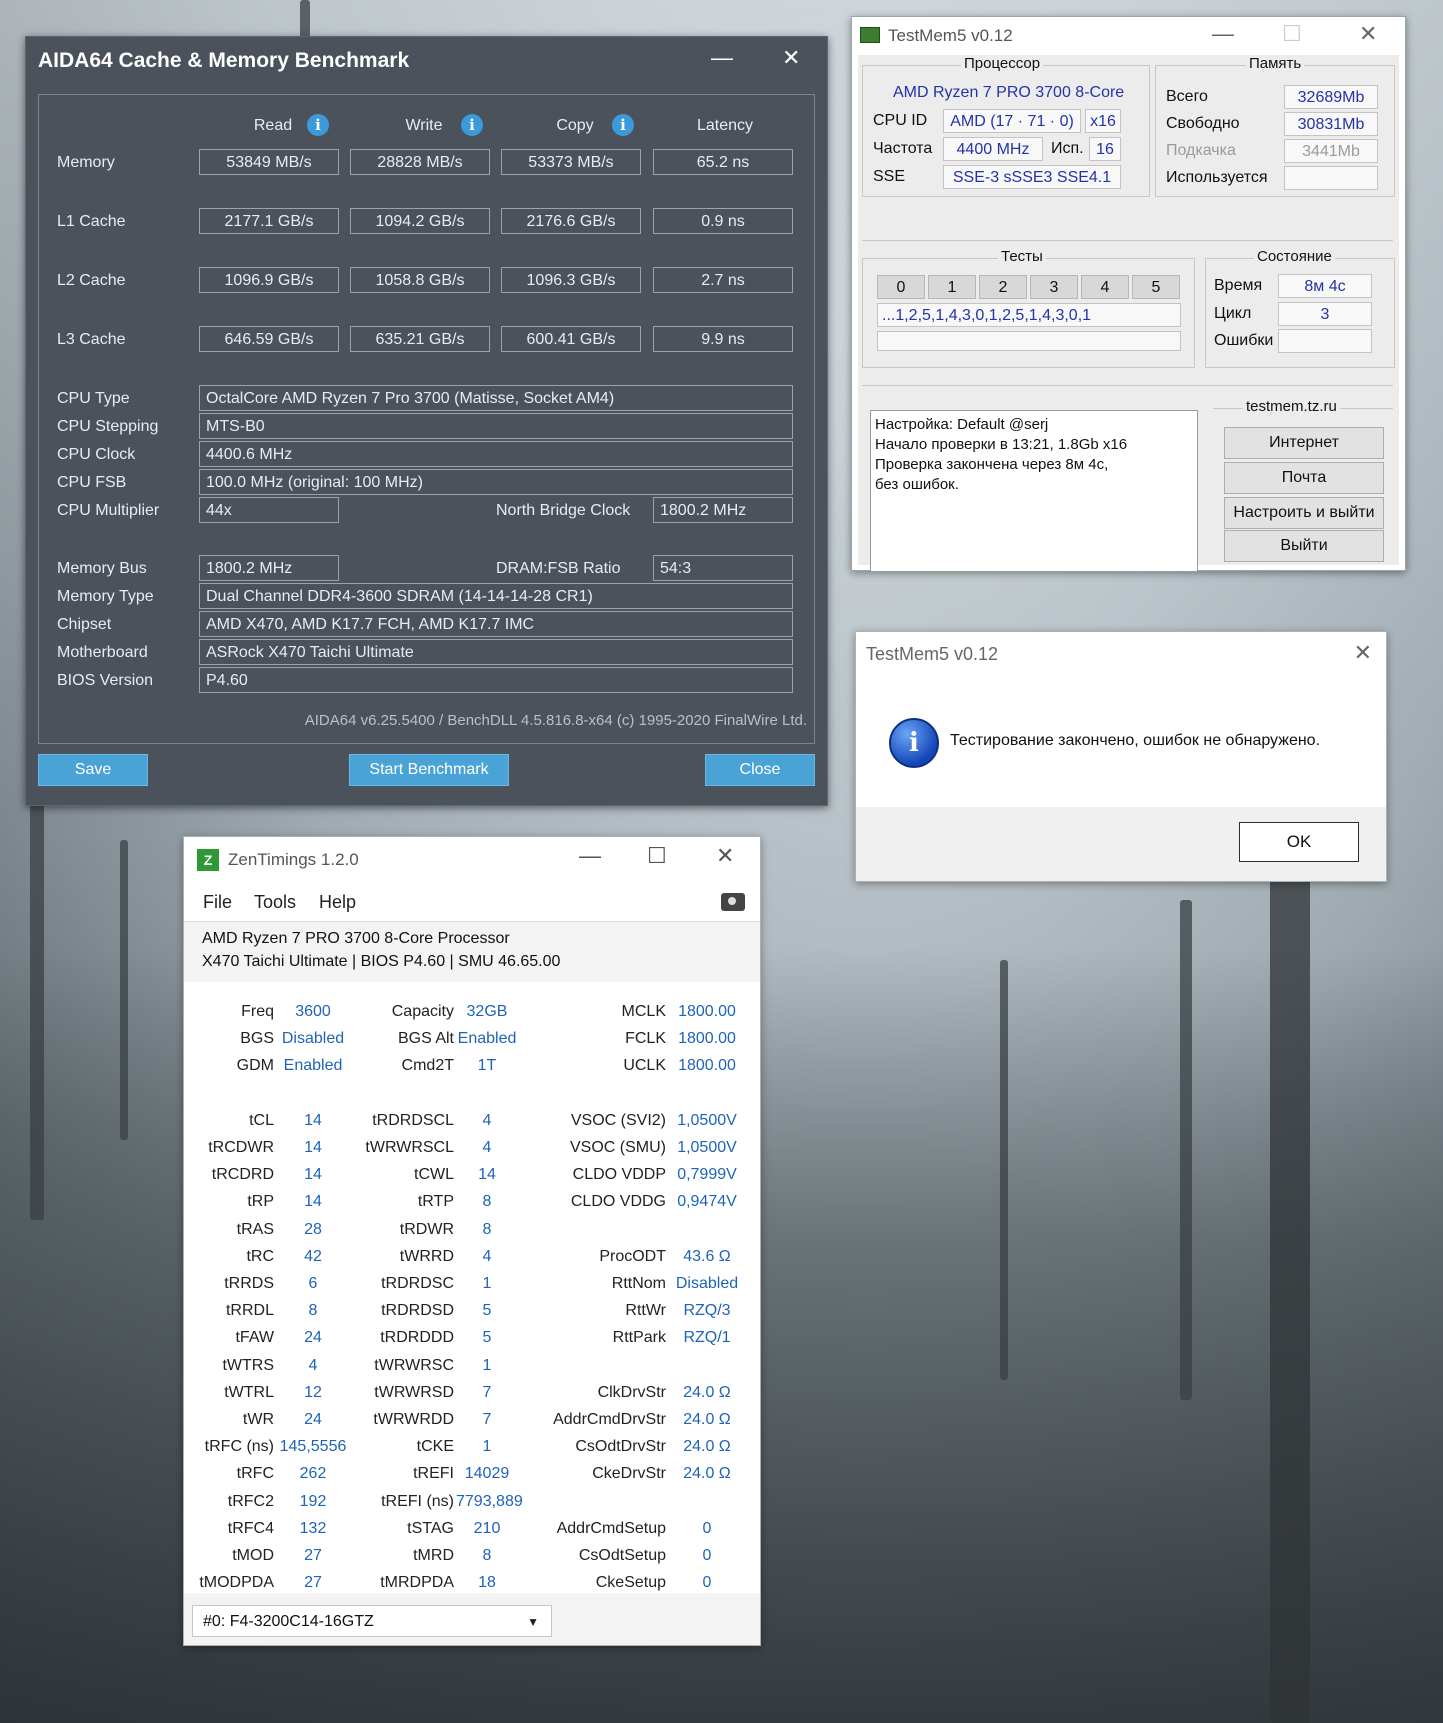 This screenshot has height=1723, width=1443. Describe the element at coordinates (1304, 443) in the screenshot. I see `internet-button: Интернет` at that location.